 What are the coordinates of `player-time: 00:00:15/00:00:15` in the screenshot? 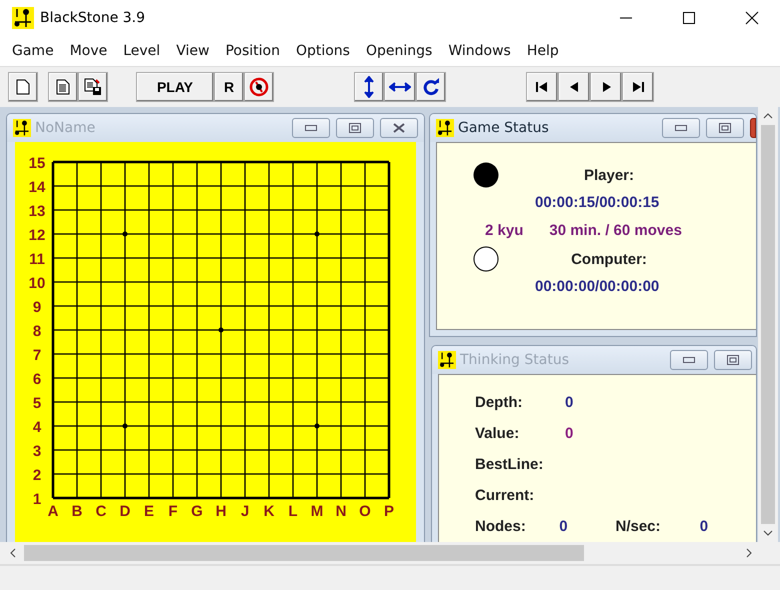 It's located at (597, 203).